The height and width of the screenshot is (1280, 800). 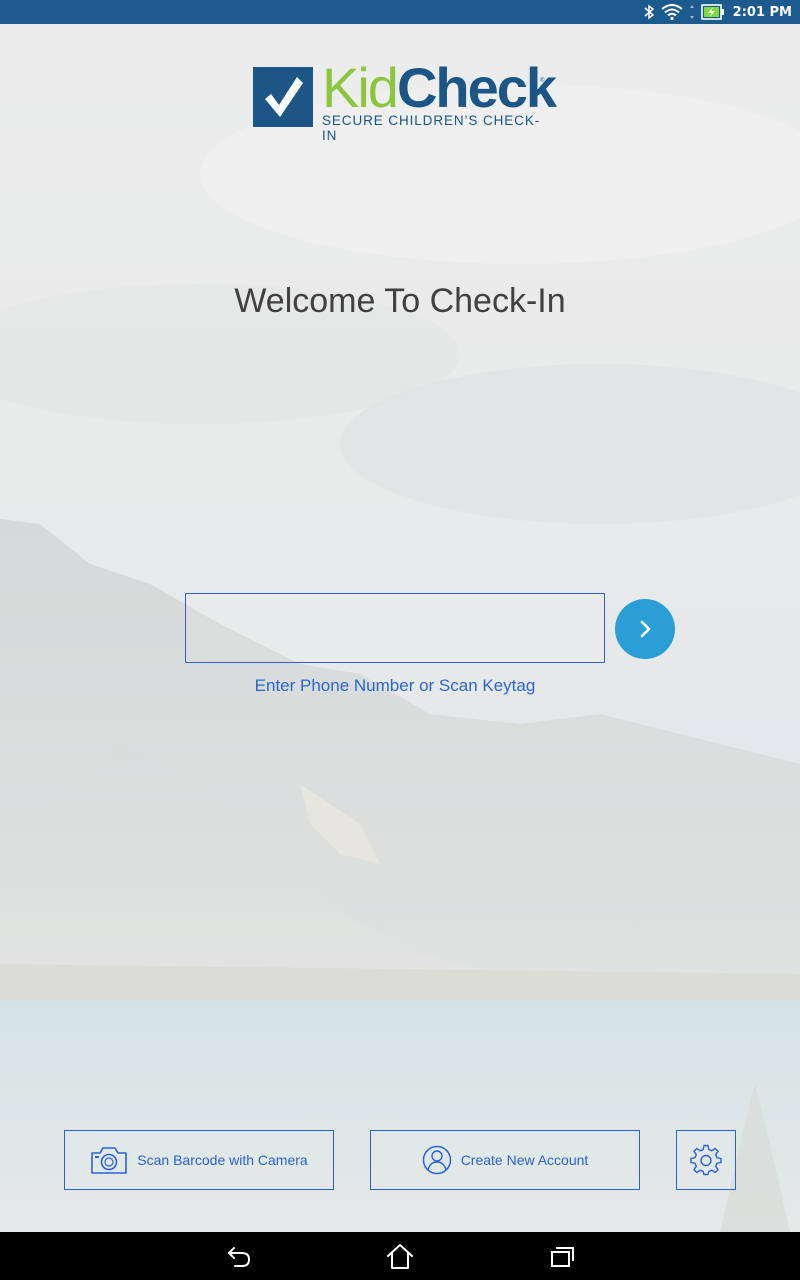 I want to click on registered-mark: ®, so click(x=542, y=81).